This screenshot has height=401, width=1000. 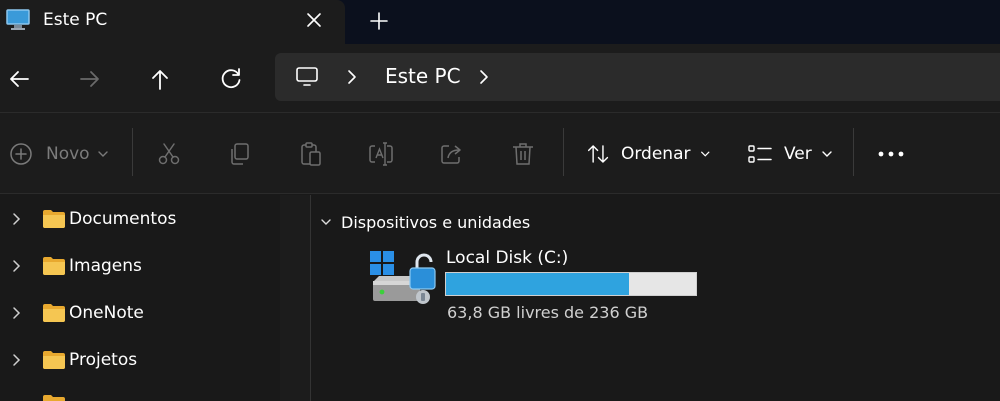 I want to click on delete-button, so click(x=525, y=154).